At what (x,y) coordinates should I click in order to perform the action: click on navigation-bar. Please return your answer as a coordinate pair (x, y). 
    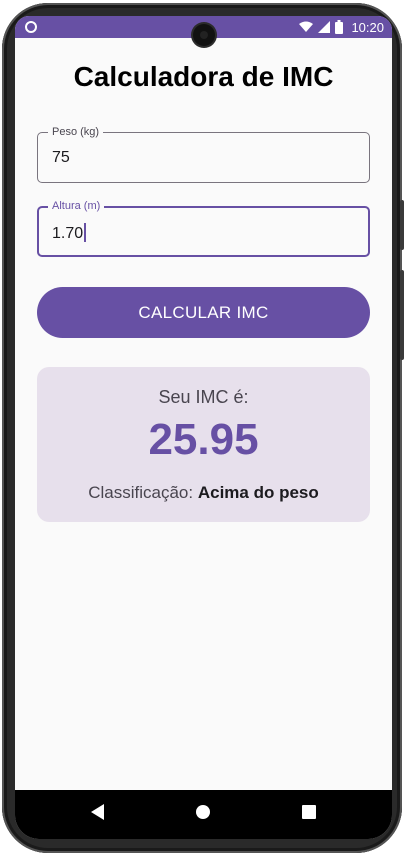
    Looking at the image, I should click on (203, 814).